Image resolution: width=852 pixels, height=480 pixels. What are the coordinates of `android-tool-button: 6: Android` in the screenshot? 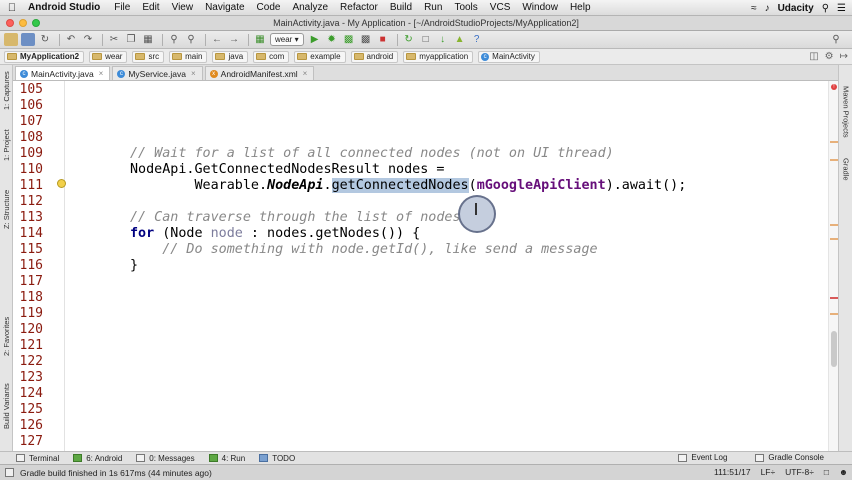 It's located at (97, 458).